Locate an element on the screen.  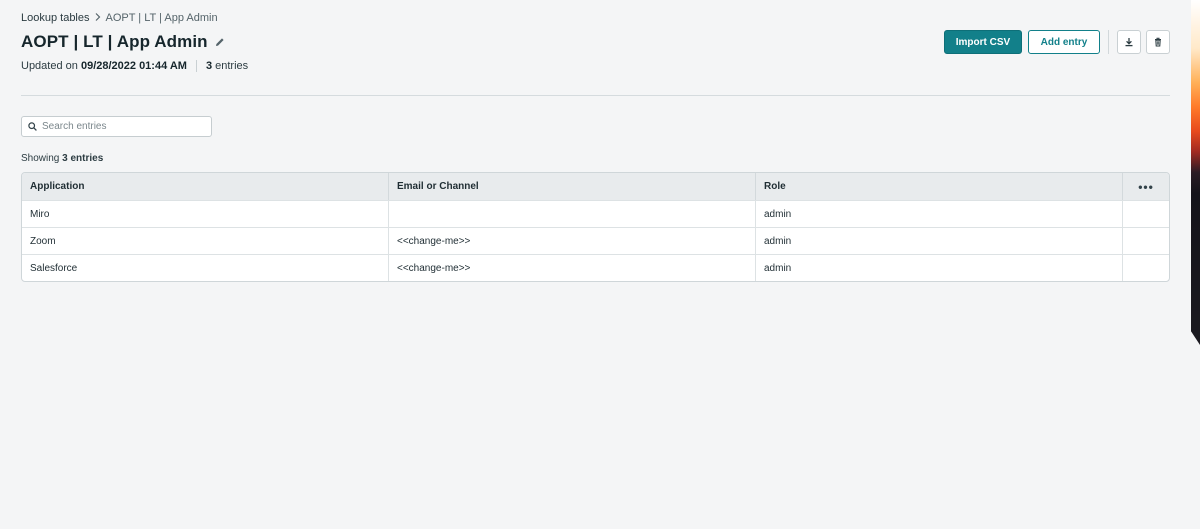
download-icon is located at coordinates (1129, 42).